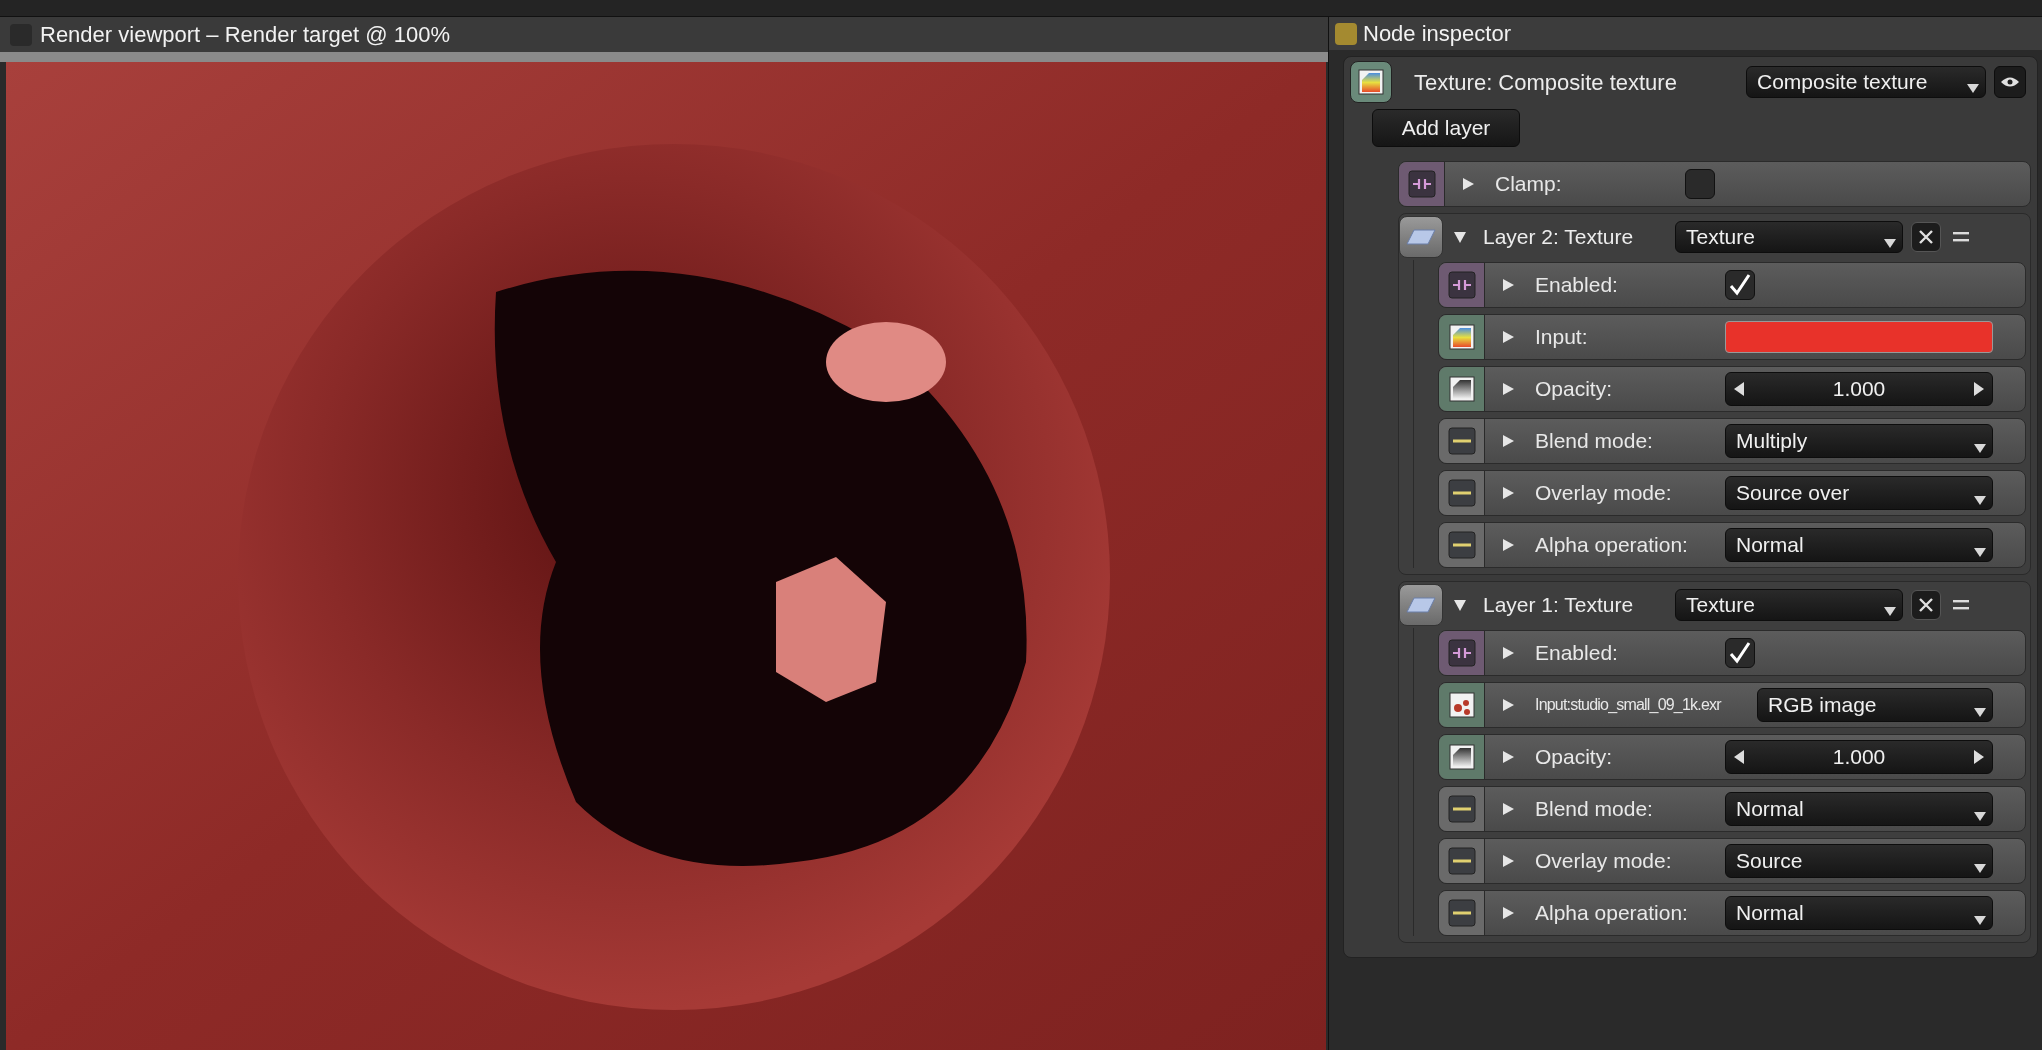  What do you see at coordinates (1859, 441) in the screenshot?
I see `dropdown: Multiply` at bounding box center [1859, 441].